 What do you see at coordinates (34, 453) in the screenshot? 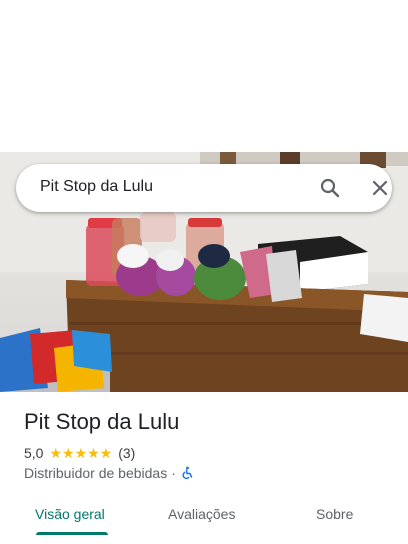
I see `rating-value: 5,0` at bounding box center [34, 453].